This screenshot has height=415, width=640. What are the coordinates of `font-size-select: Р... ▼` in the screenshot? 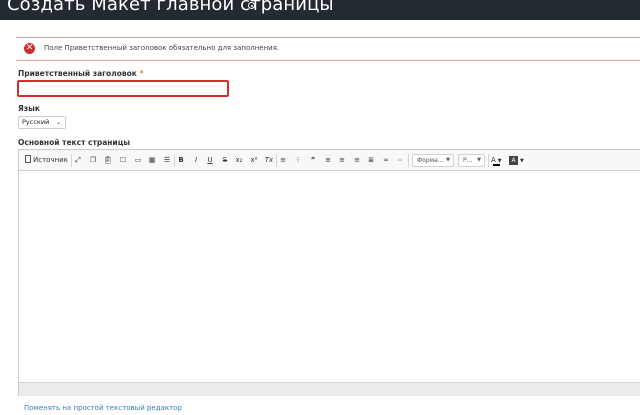 It's located at (471, 160).